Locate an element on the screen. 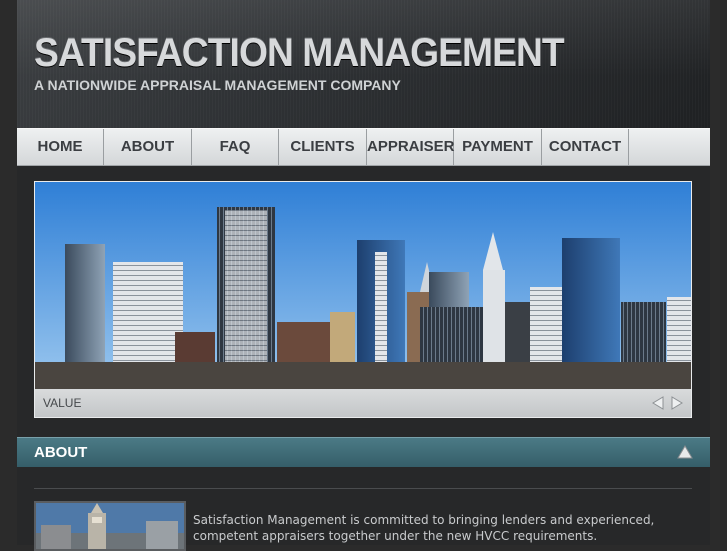 The height and width of the screenshot is (551, 727). section-title-about: ABOUT is located at coordinates (61, 452).